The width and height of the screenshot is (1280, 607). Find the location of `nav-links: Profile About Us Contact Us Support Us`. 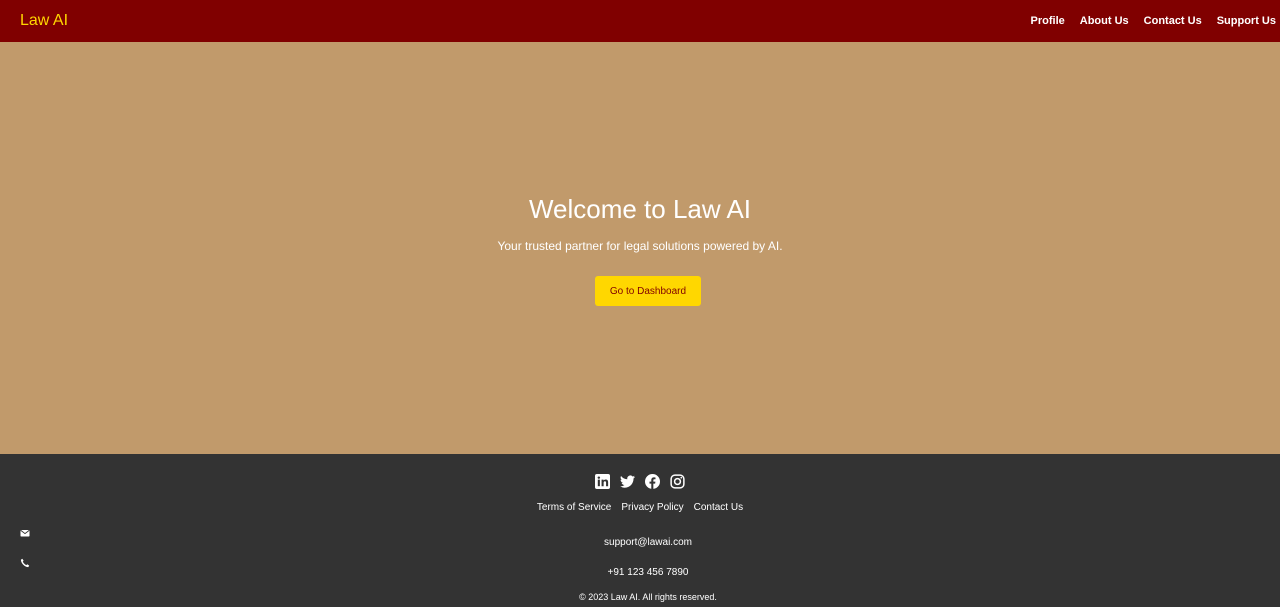

nav-links: Profile About Us Contact Us Support Us is located at coordinates (1146, 21).